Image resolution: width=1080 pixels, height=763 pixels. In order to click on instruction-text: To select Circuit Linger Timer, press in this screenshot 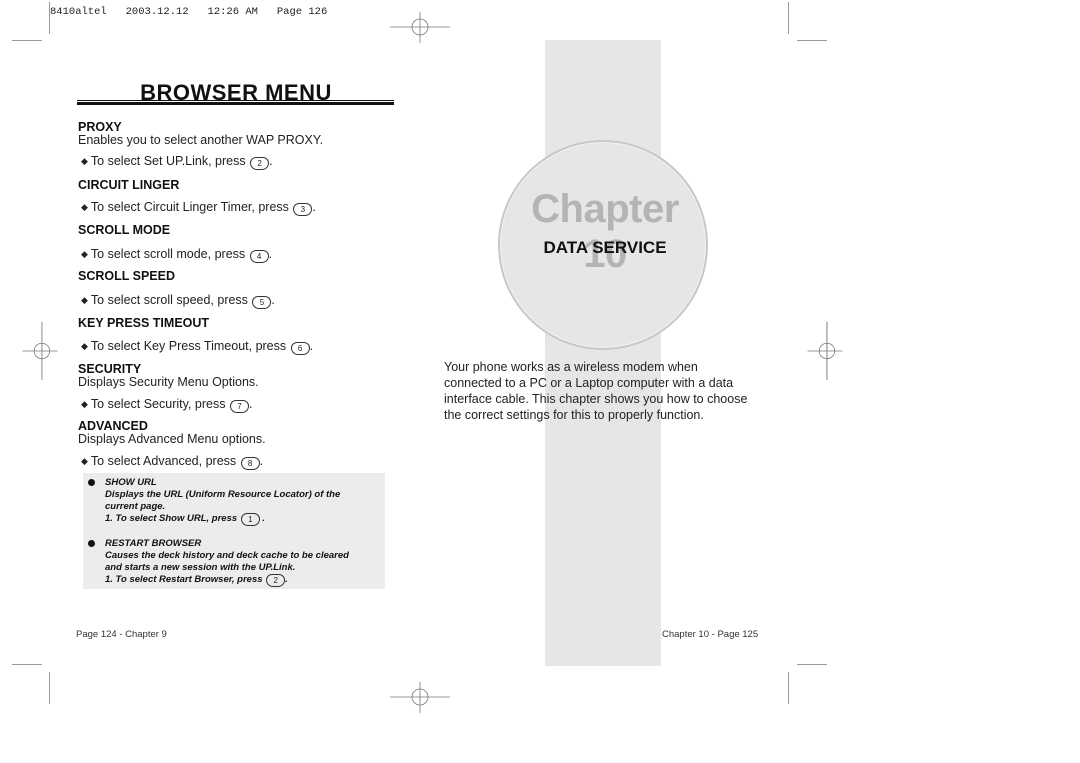, I will do `click(189, 207)`.